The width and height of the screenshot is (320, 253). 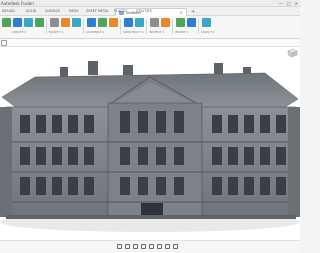 I want to click on menu-modify: MODIFY ▾, so click(x=56, y=32).